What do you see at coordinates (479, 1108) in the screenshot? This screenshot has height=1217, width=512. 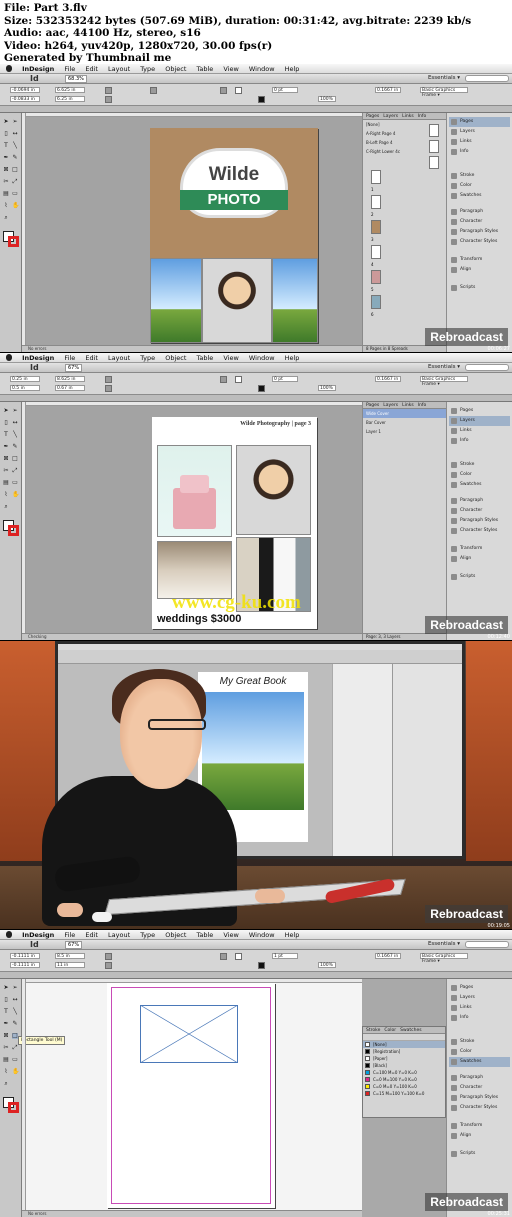 I see `dock-character-styles: Character Styles` at bounding box center [479, 1108].